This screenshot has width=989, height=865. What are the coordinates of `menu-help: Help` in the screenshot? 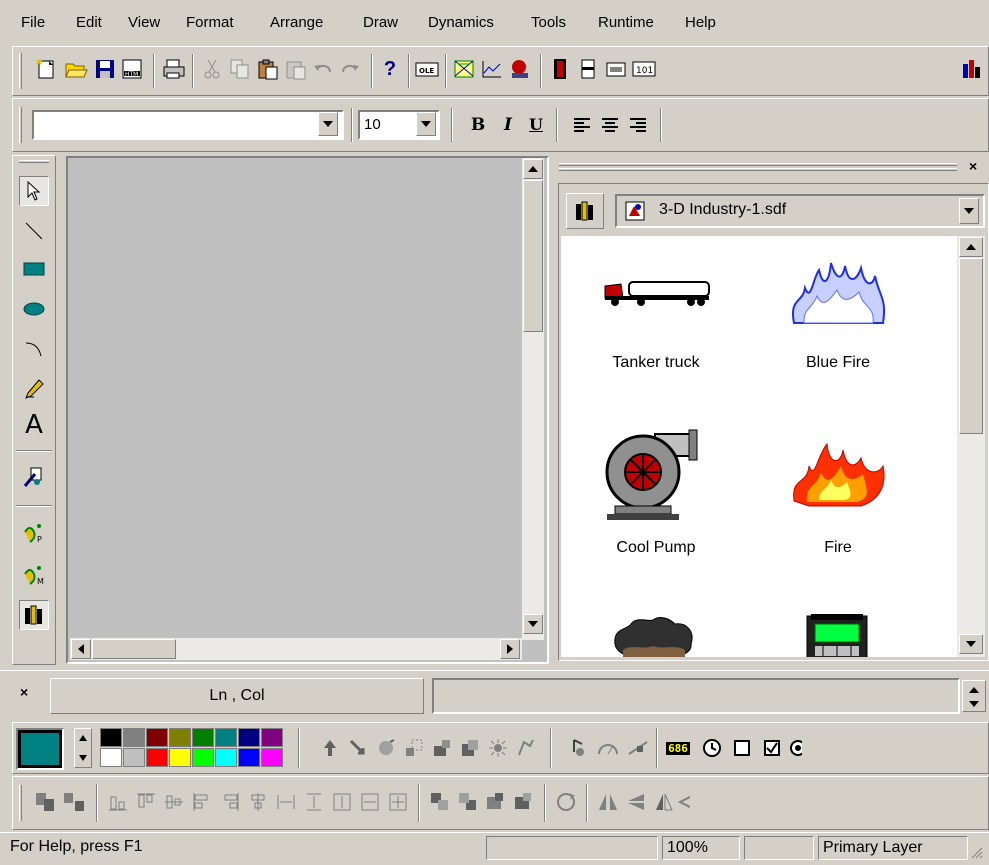 It's located at (700, 22).